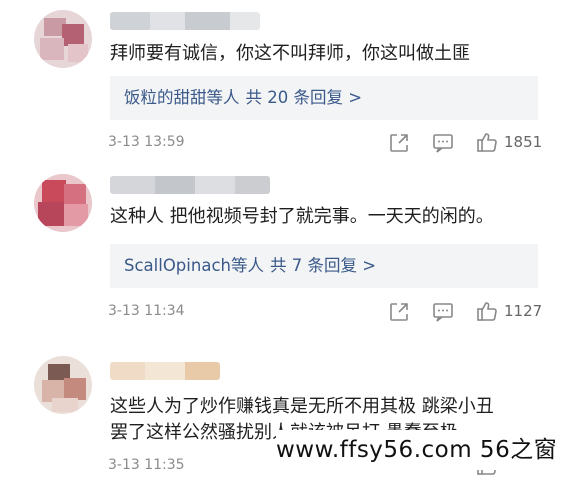 The height and width of the screenshot is (495, 576). What do you see at coordinates (304, 97) in the screenshot?
I see `reply-count: 共 20 条回复 >` at bounding box center [304, 97].